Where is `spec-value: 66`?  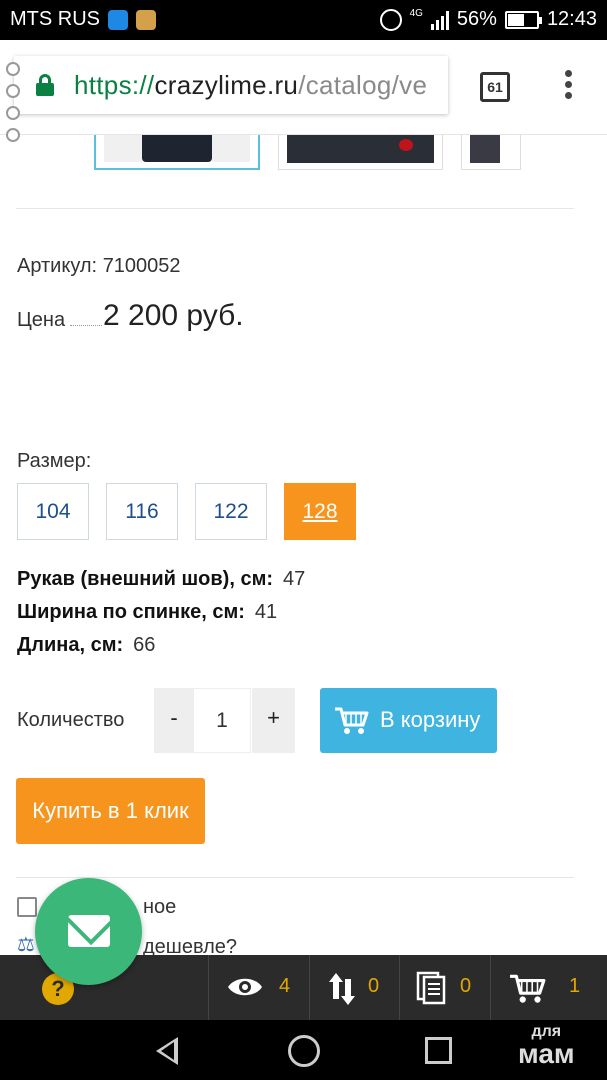 spec-value: 66 is located at coordinates (144, 645).